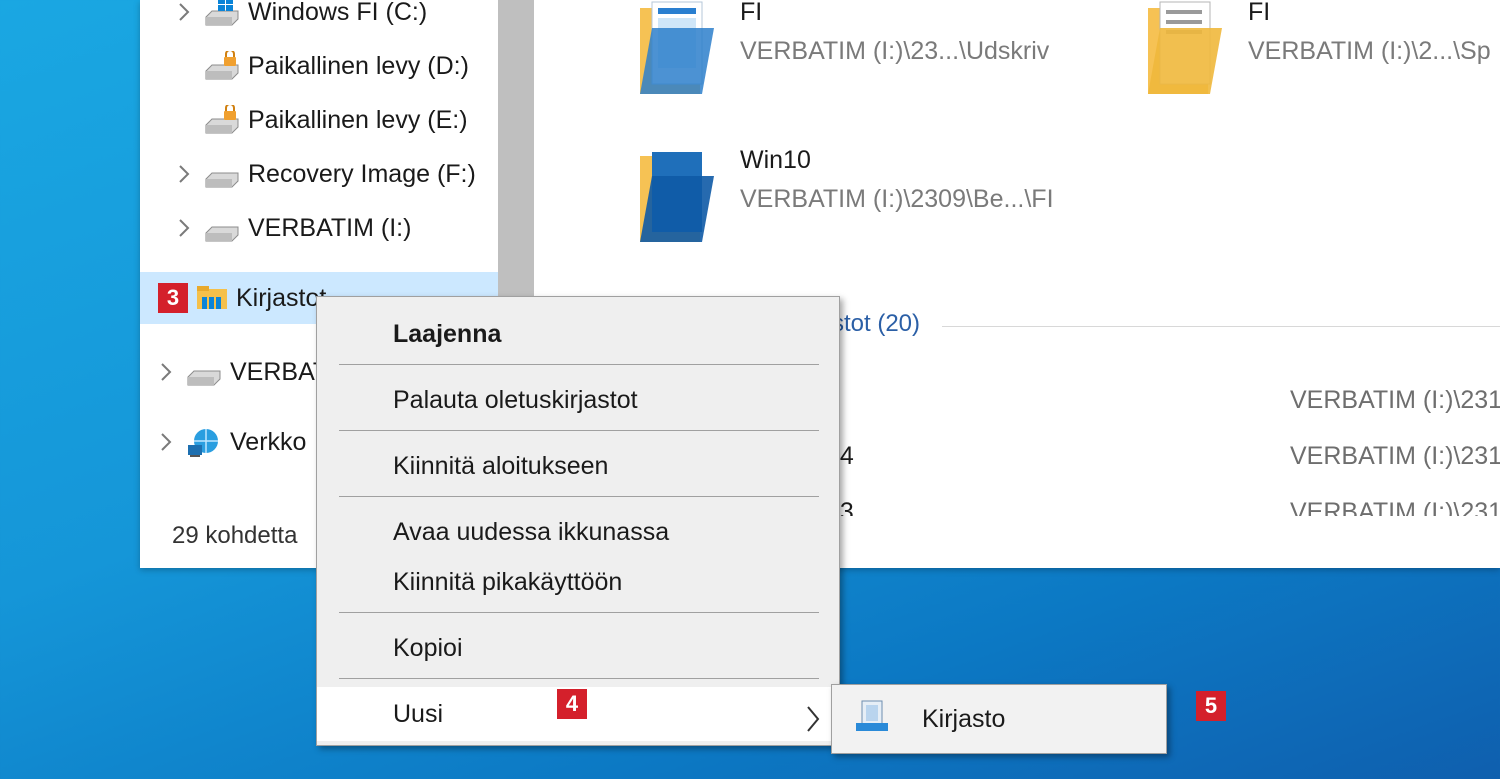  I want to click on nav-item-label: Paikallinen levy (D:), so click(358, 65).